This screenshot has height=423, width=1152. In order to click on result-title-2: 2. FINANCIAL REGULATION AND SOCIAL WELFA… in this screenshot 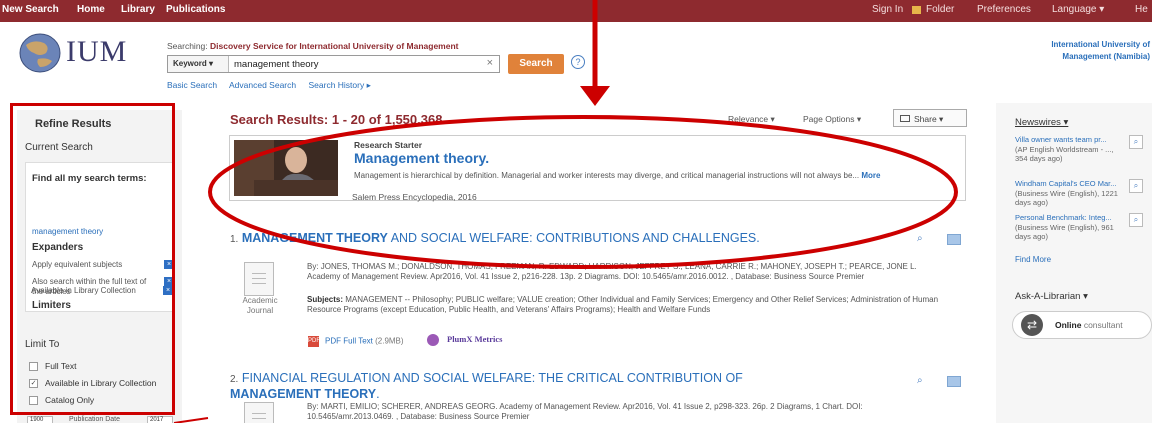, I will do `click(520, 386)`.